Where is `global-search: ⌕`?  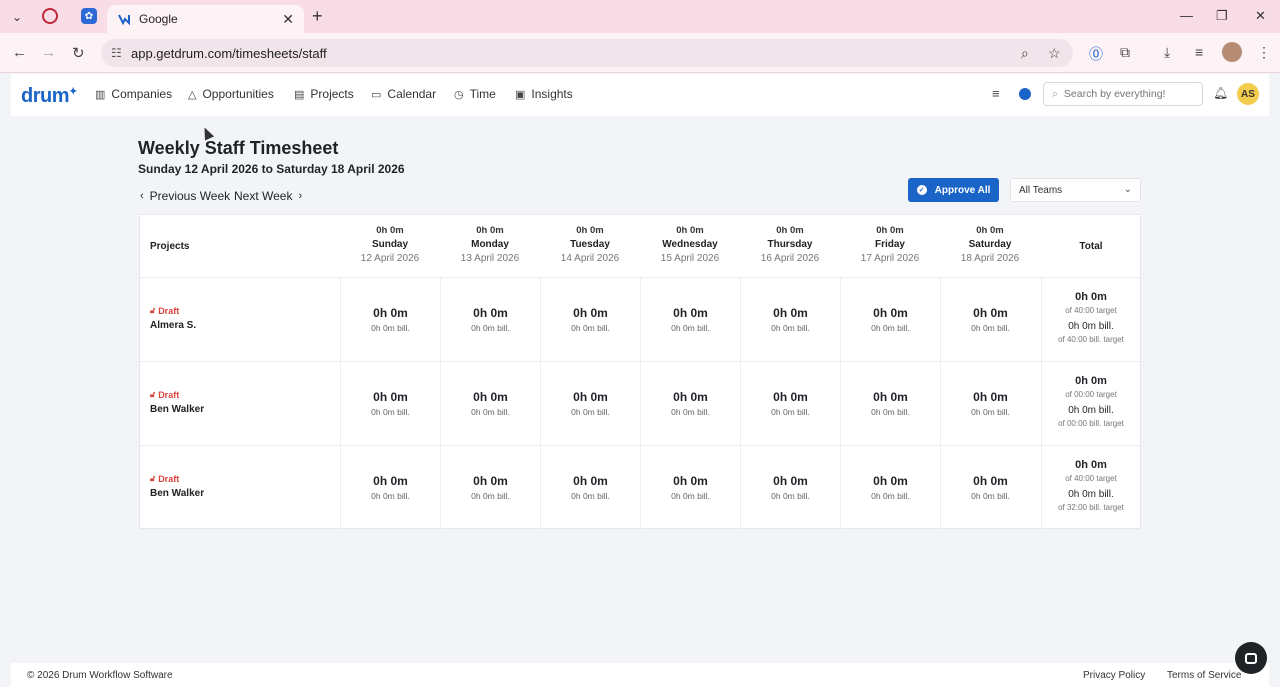 global-search: ⌕ is located at coordinates (1123, 94).